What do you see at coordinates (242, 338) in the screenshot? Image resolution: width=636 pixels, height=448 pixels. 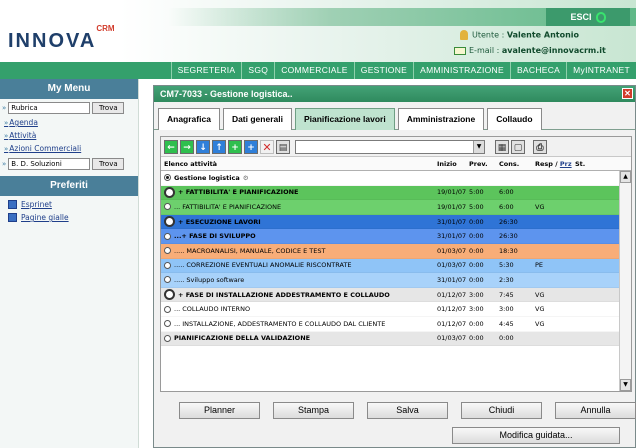 I see `row-activity-name: PIANIFICAZIONE DELLA VALIDAZIONE` at bounding box center [242, 338].